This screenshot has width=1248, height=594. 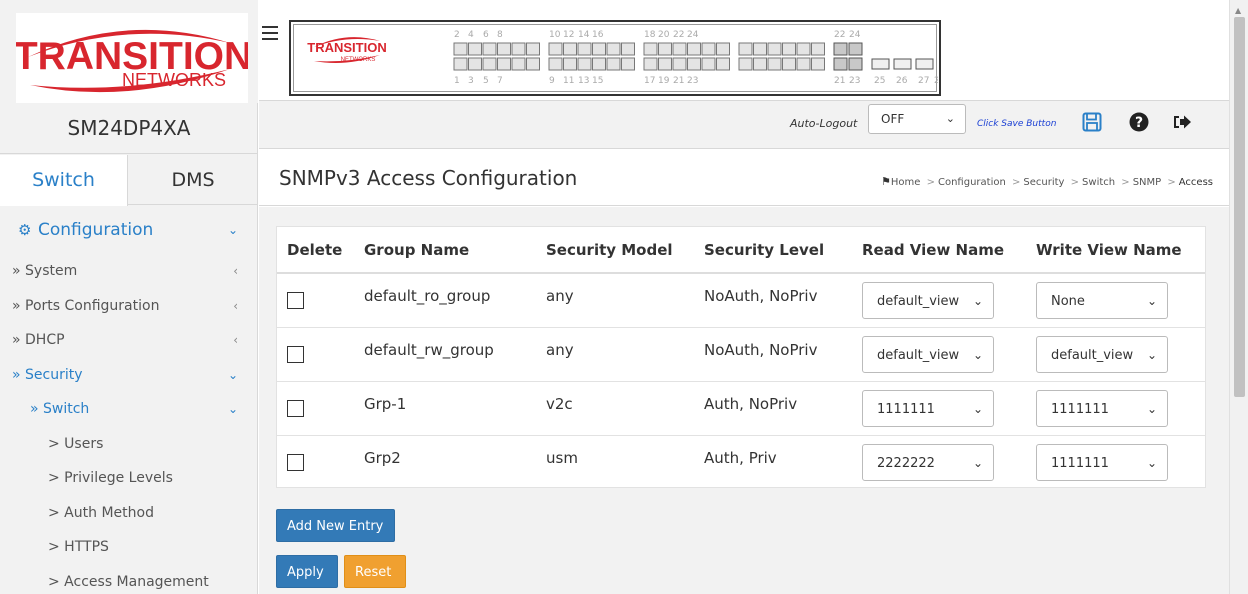 I want to click on menu-system: » System ‹, so click(x=129, y=271).